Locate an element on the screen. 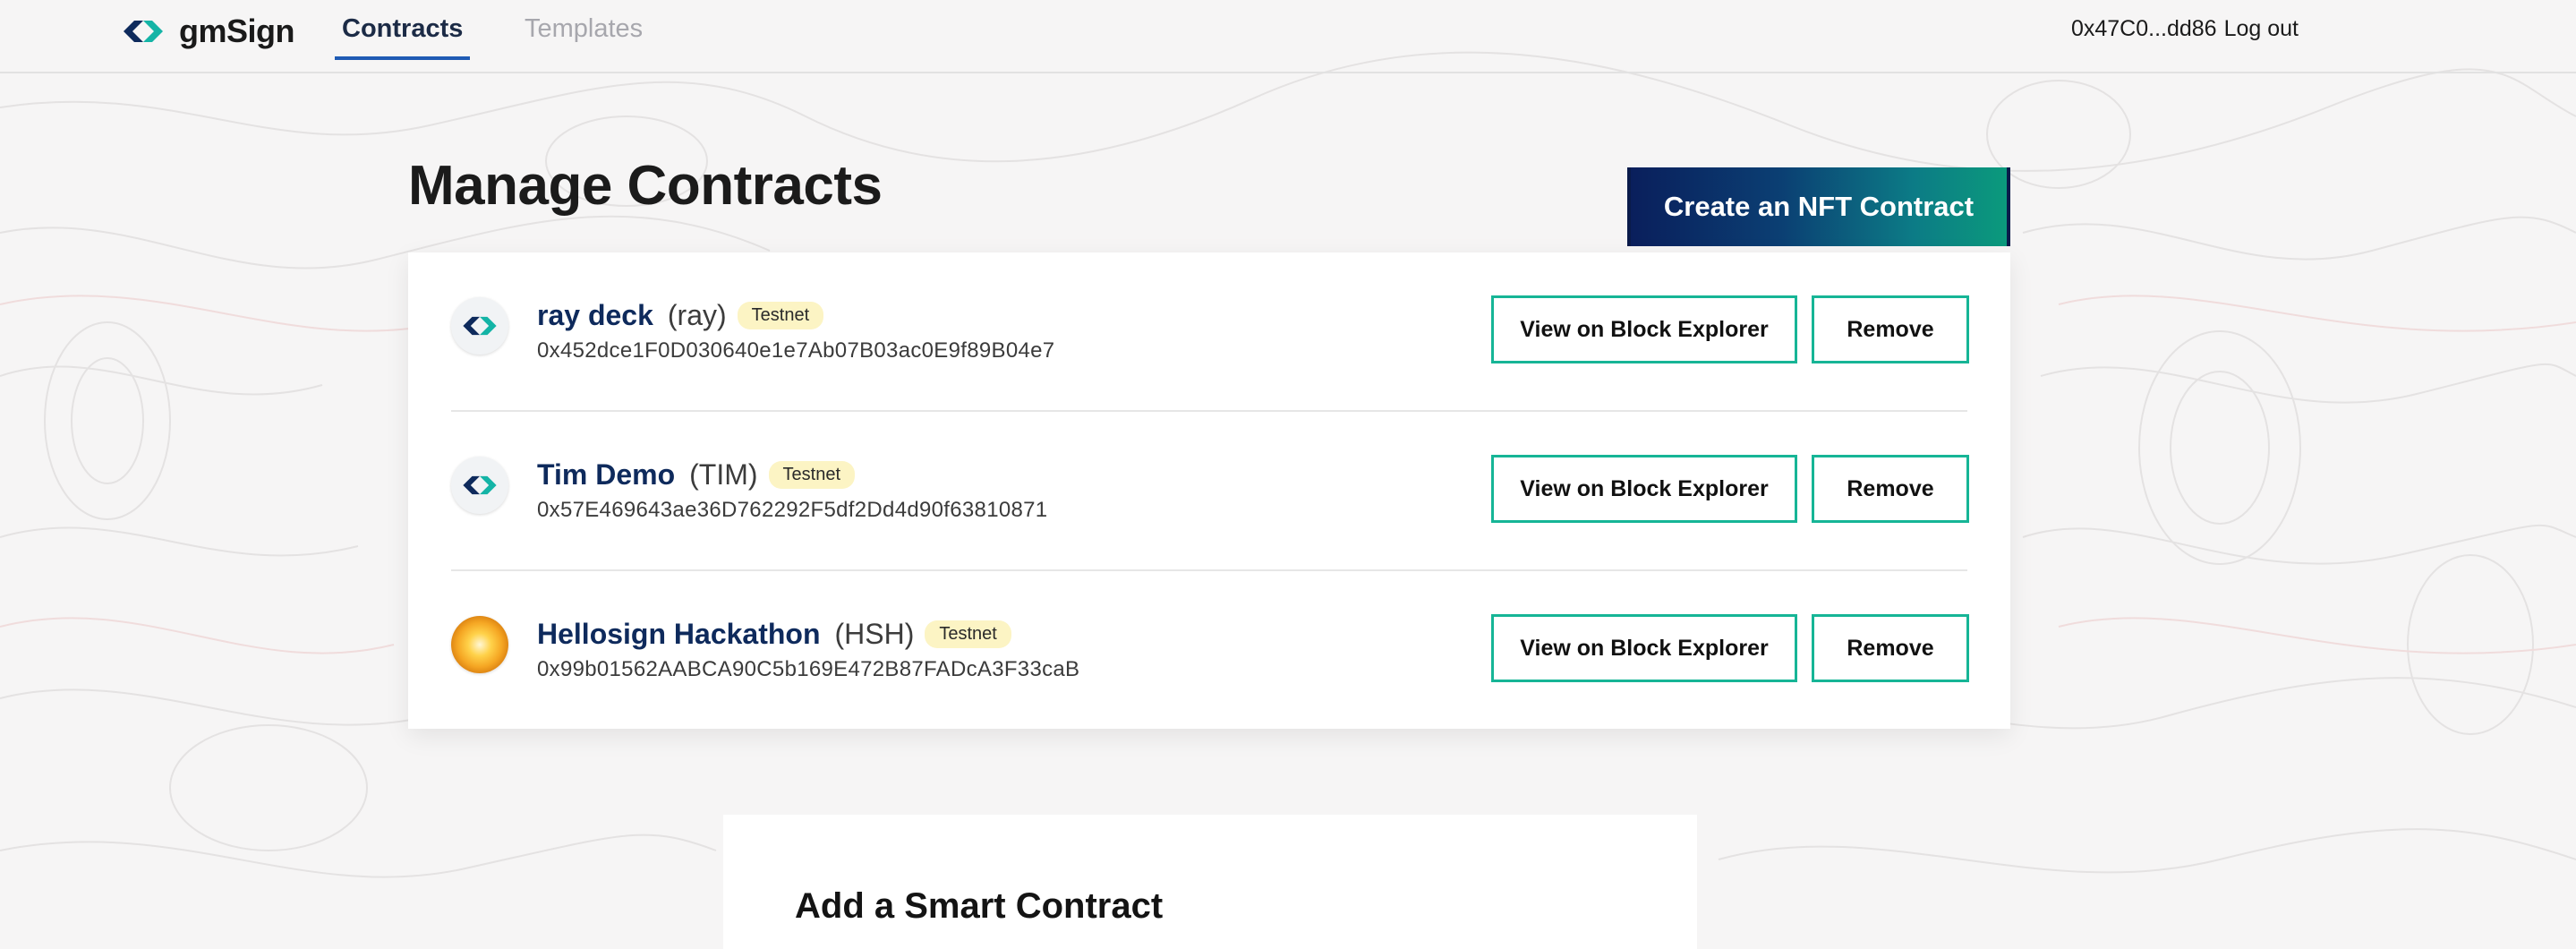  page-title: Manage Contracts is located at coordinates (645, 186).